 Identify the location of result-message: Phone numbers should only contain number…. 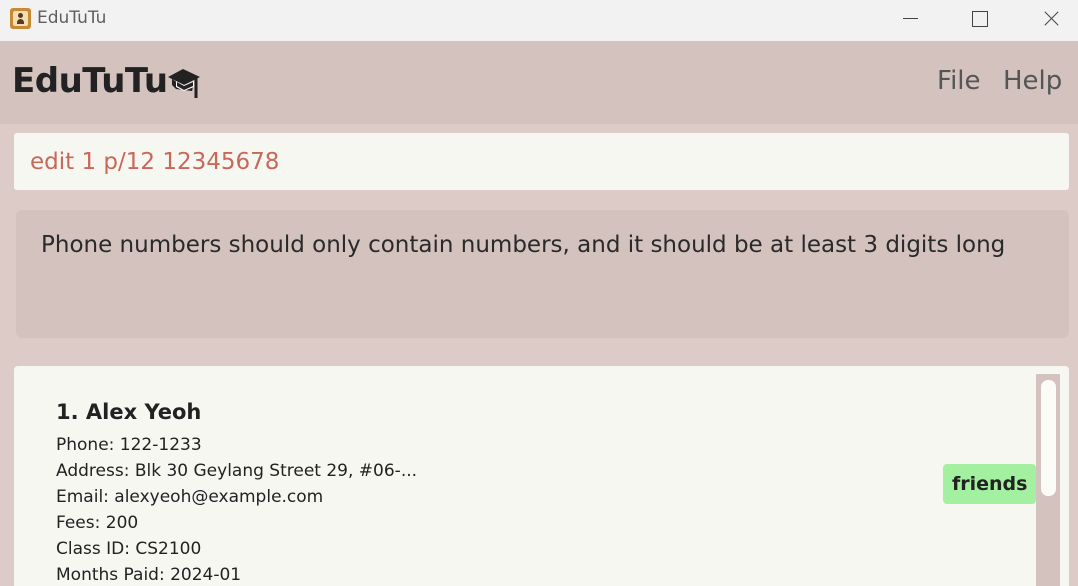
(523, 245).